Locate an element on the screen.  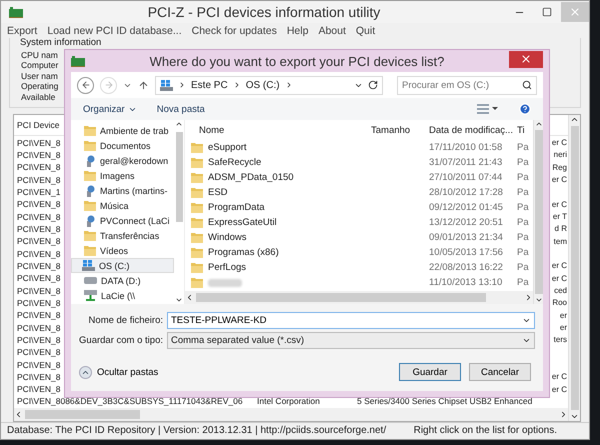
file-date: 11/10/2013 13:10 is located at coordinates (466, 282).